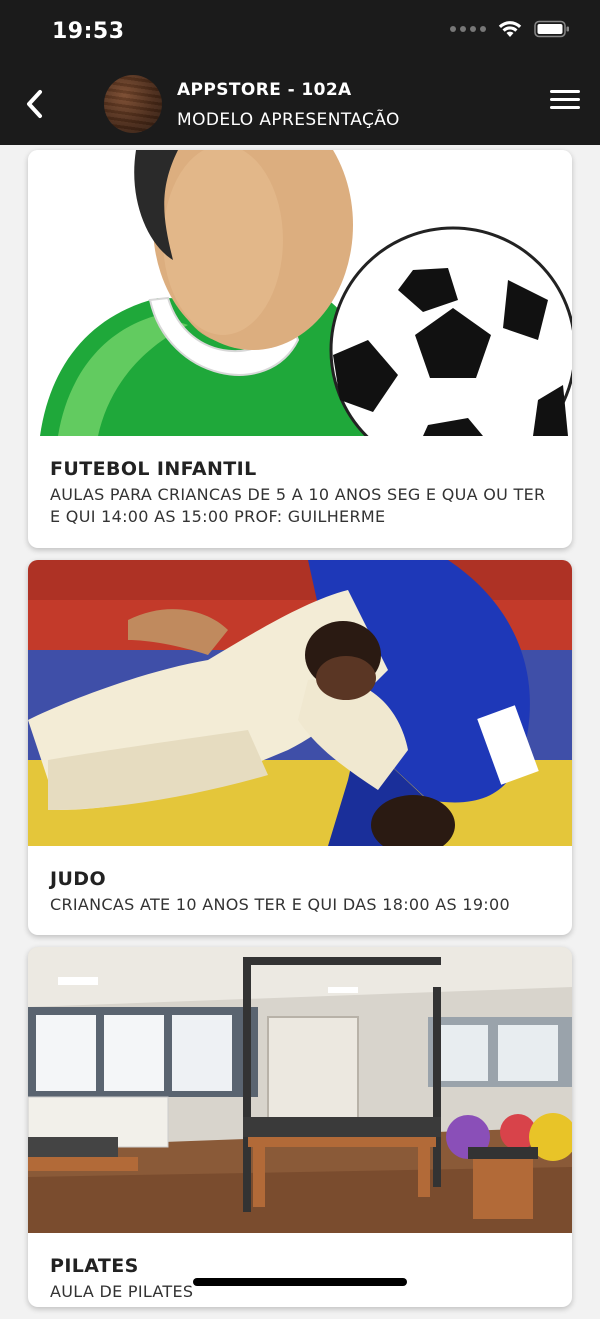 This screenshot has width=600, height=1319. I want to click on wifi-icon, so click(510, 29).